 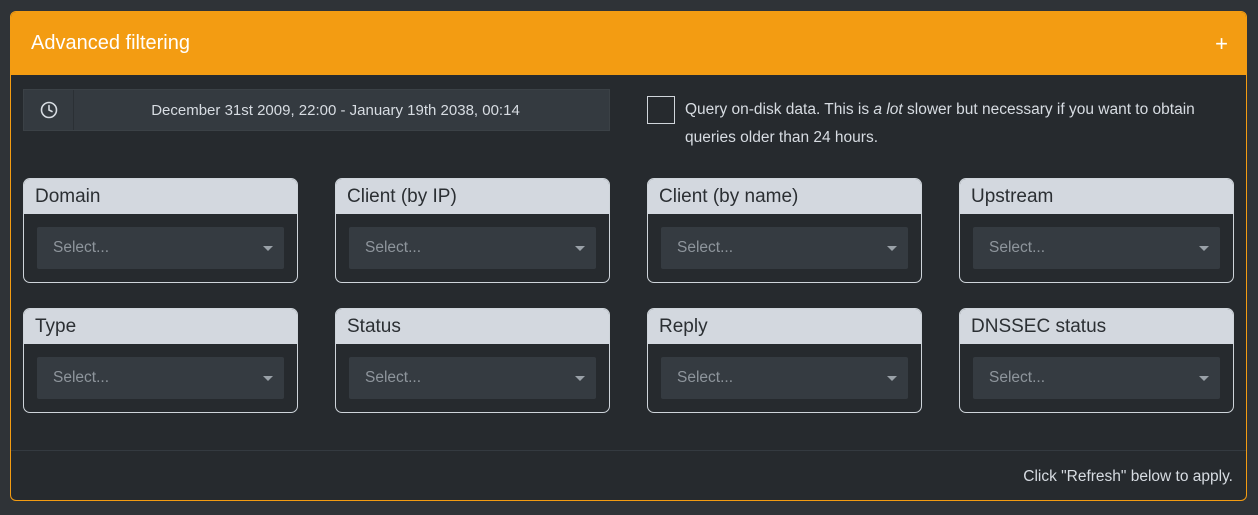 I want to click on panel-footer: Click "Refresh" below to apply., so click(x=628, y=475).